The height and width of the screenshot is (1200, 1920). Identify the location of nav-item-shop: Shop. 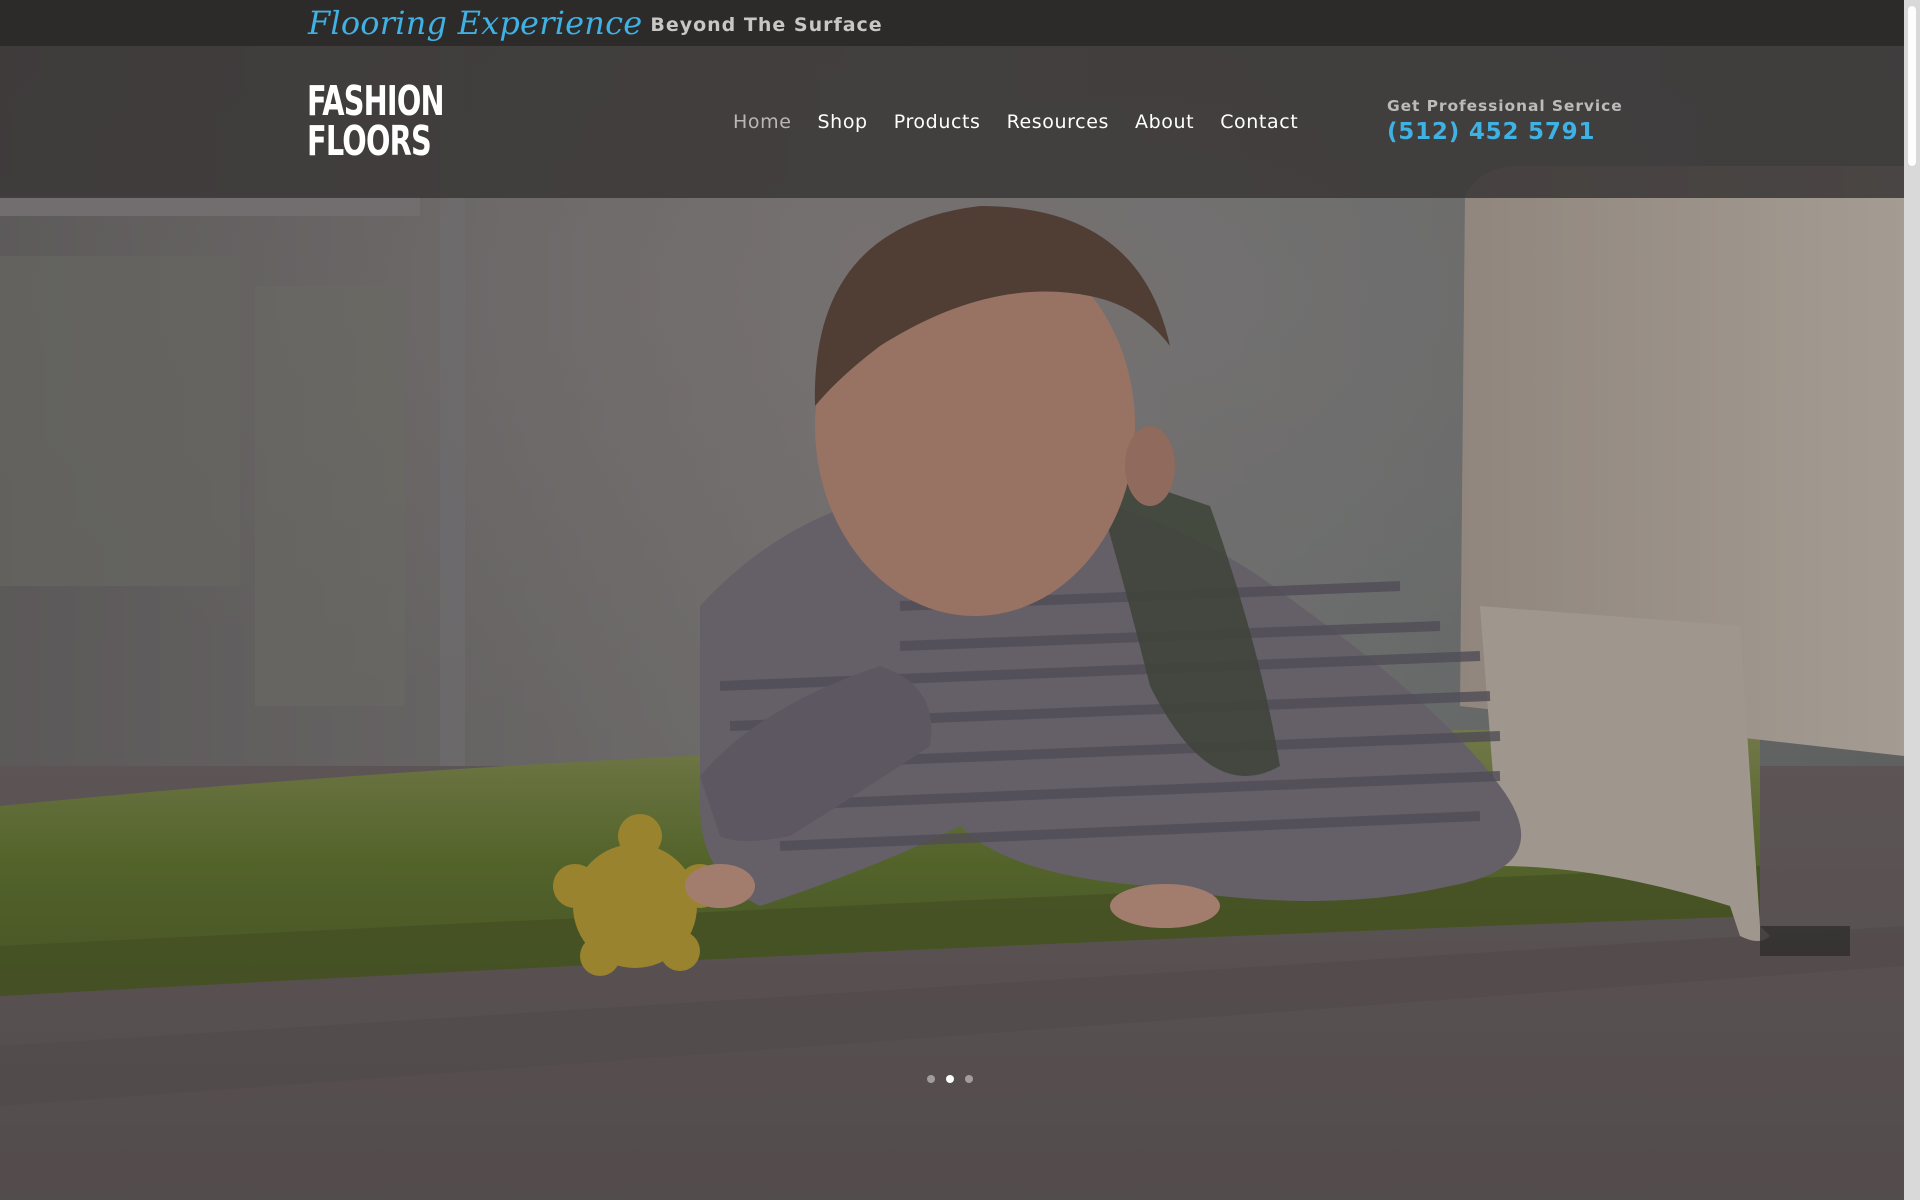
(843, 122).